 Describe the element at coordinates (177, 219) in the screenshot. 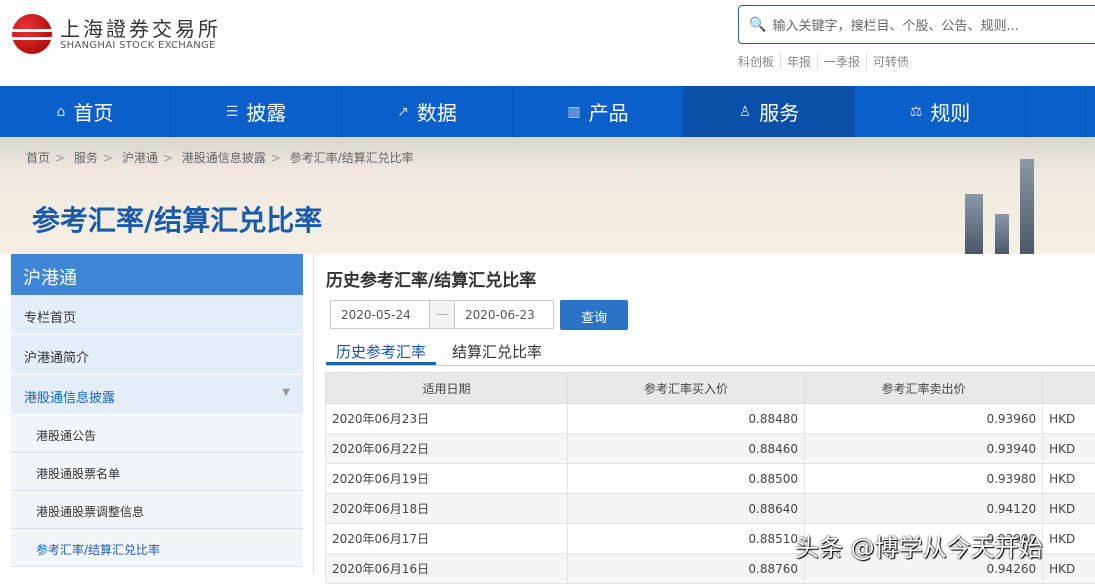

I see `page-title: 参考汇率/结算汇兑比率` at that location.